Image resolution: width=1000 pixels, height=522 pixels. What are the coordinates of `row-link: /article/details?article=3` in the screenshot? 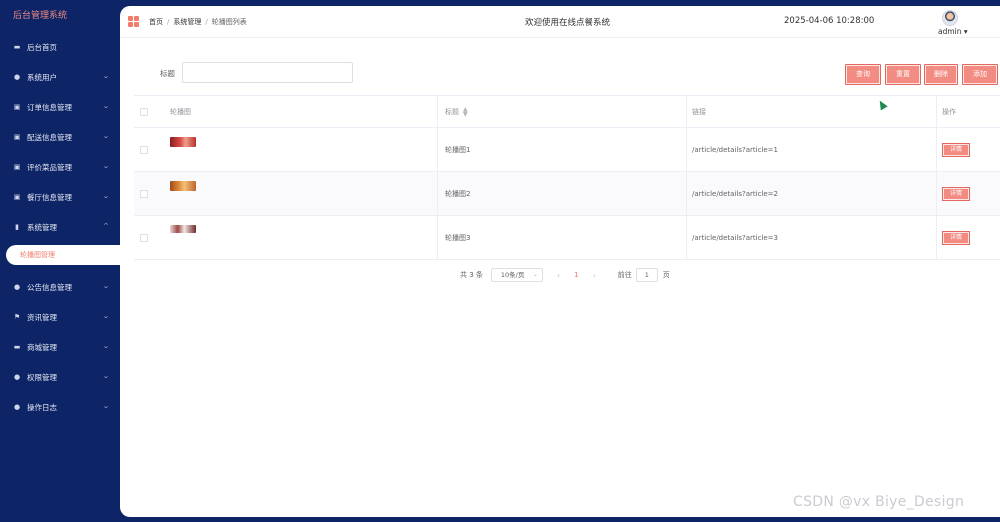 It's located at (735, 237).